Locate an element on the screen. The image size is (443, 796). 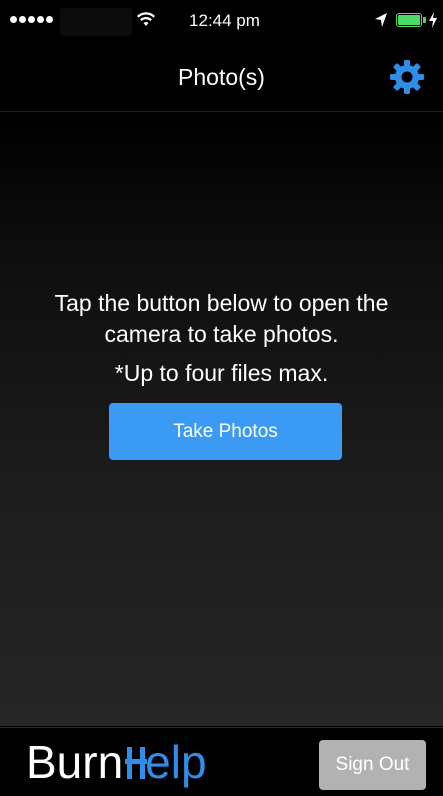
logo-cross-icon is located at coordinates (136, 763).